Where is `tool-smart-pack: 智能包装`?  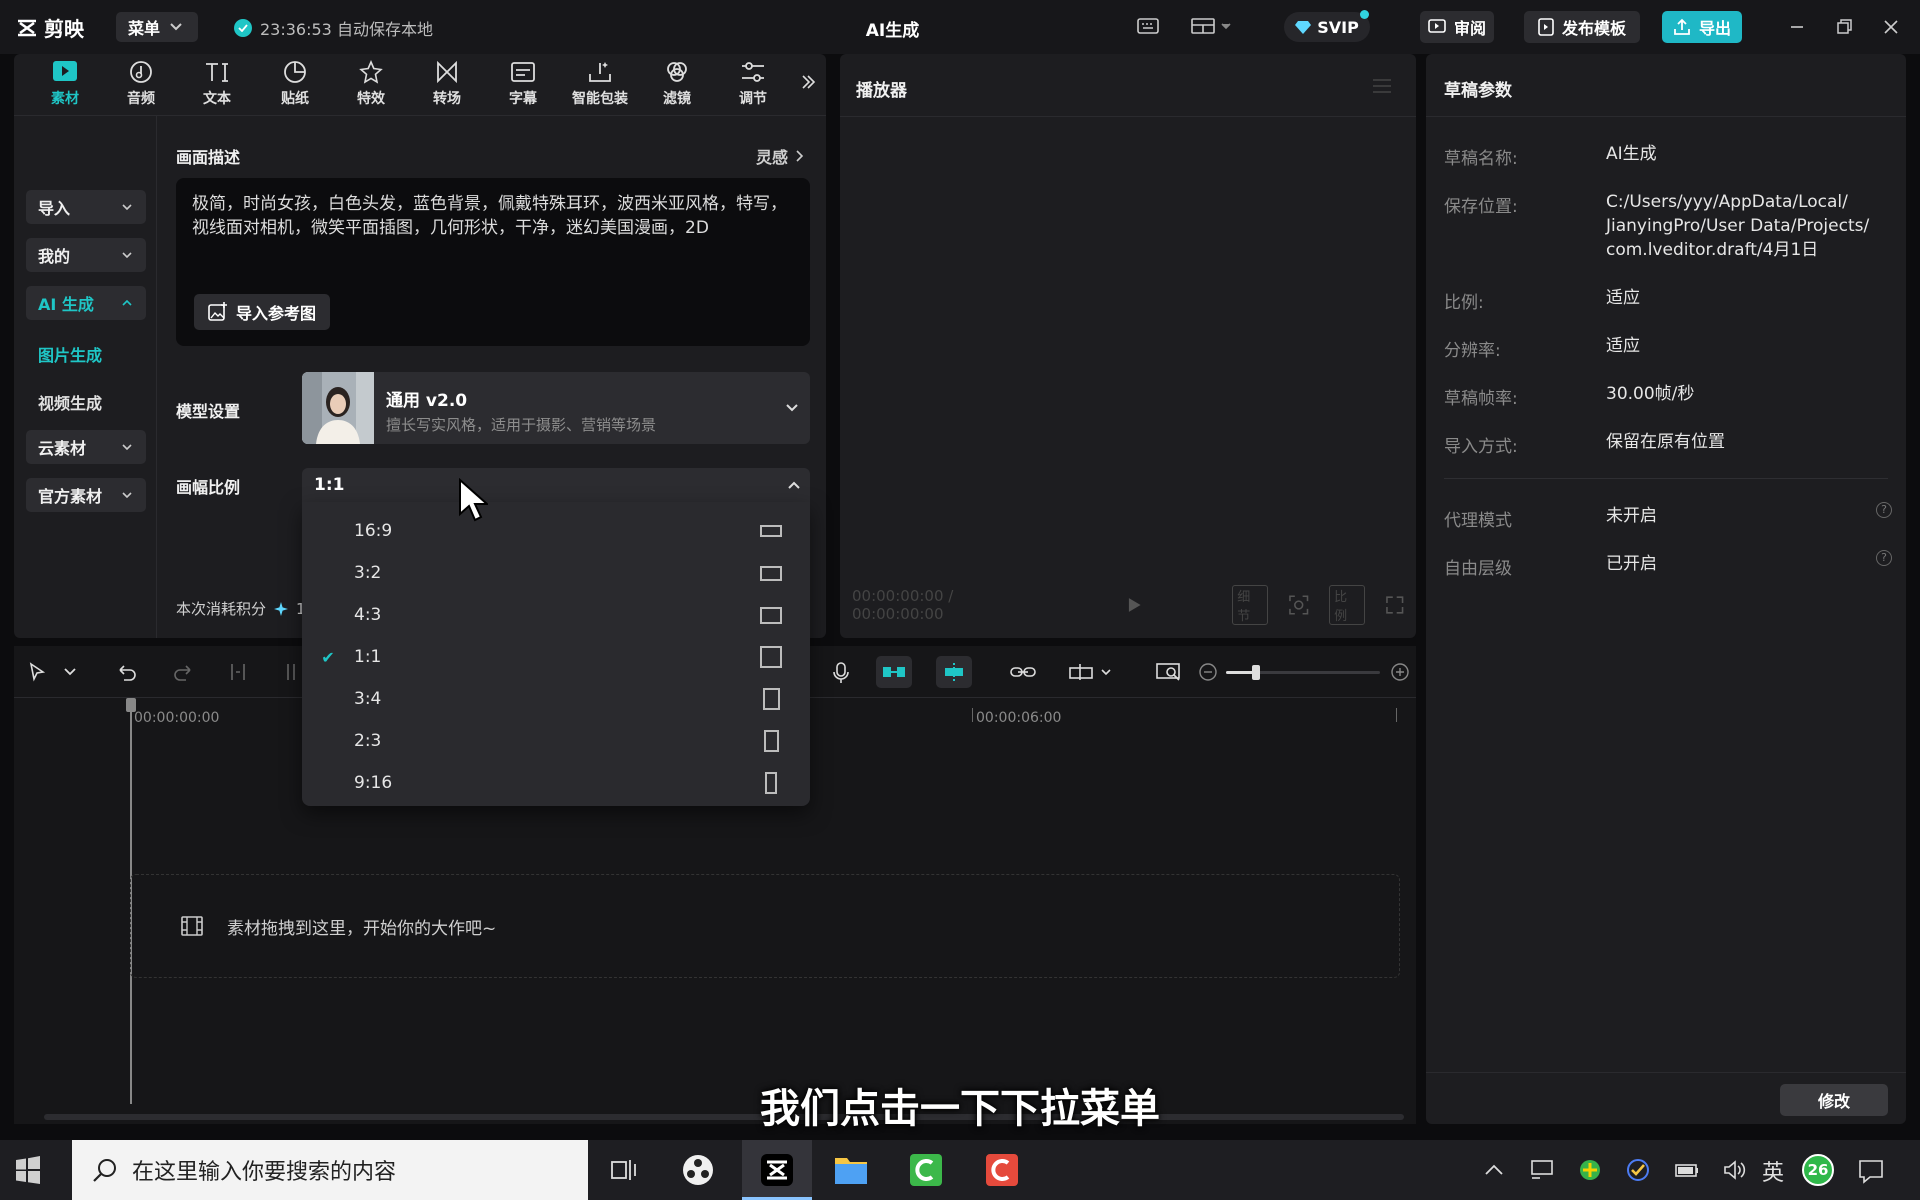 tool-smart-pack: 智能包装 is located at coordinates (600, 88).